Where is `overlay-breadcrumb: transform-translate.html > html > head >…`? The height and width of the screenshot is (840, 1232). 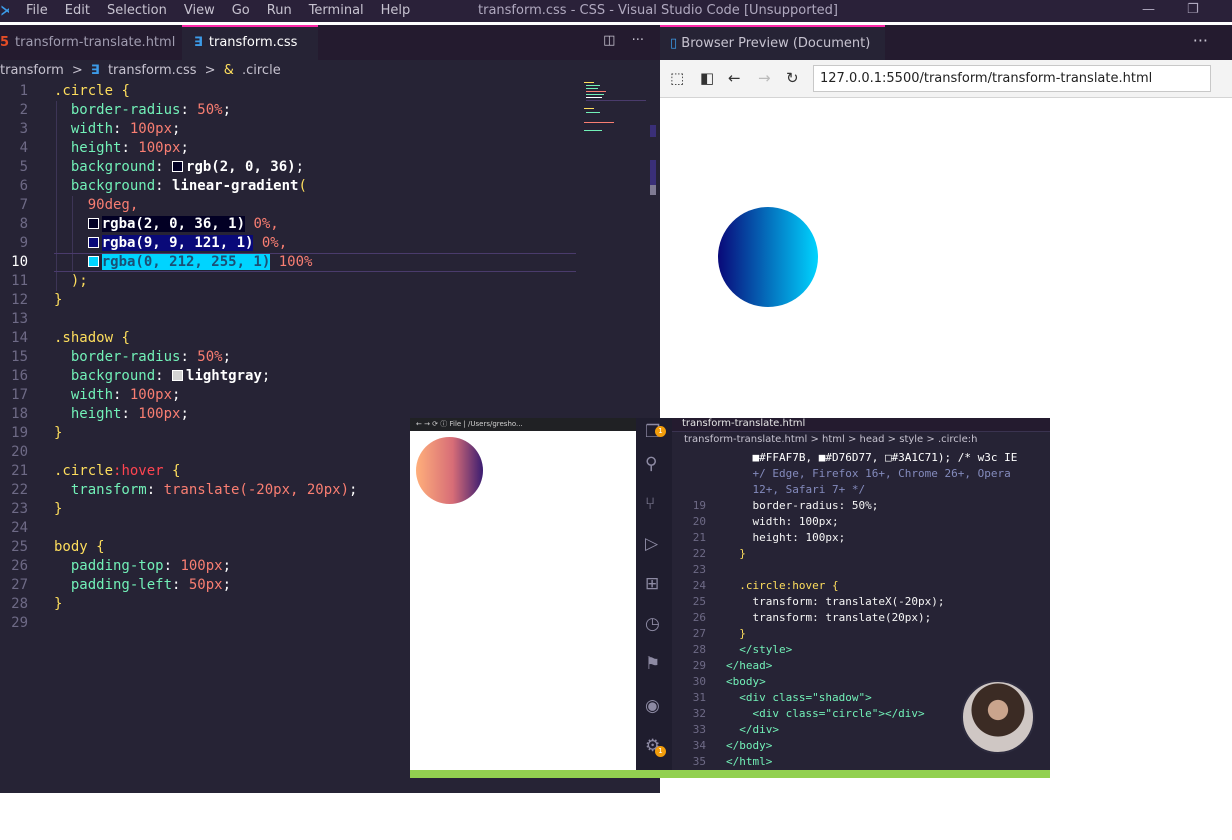
overlay-breadcrumb: transform-translate.html > html > head >… is located at coordinates (831, 439).